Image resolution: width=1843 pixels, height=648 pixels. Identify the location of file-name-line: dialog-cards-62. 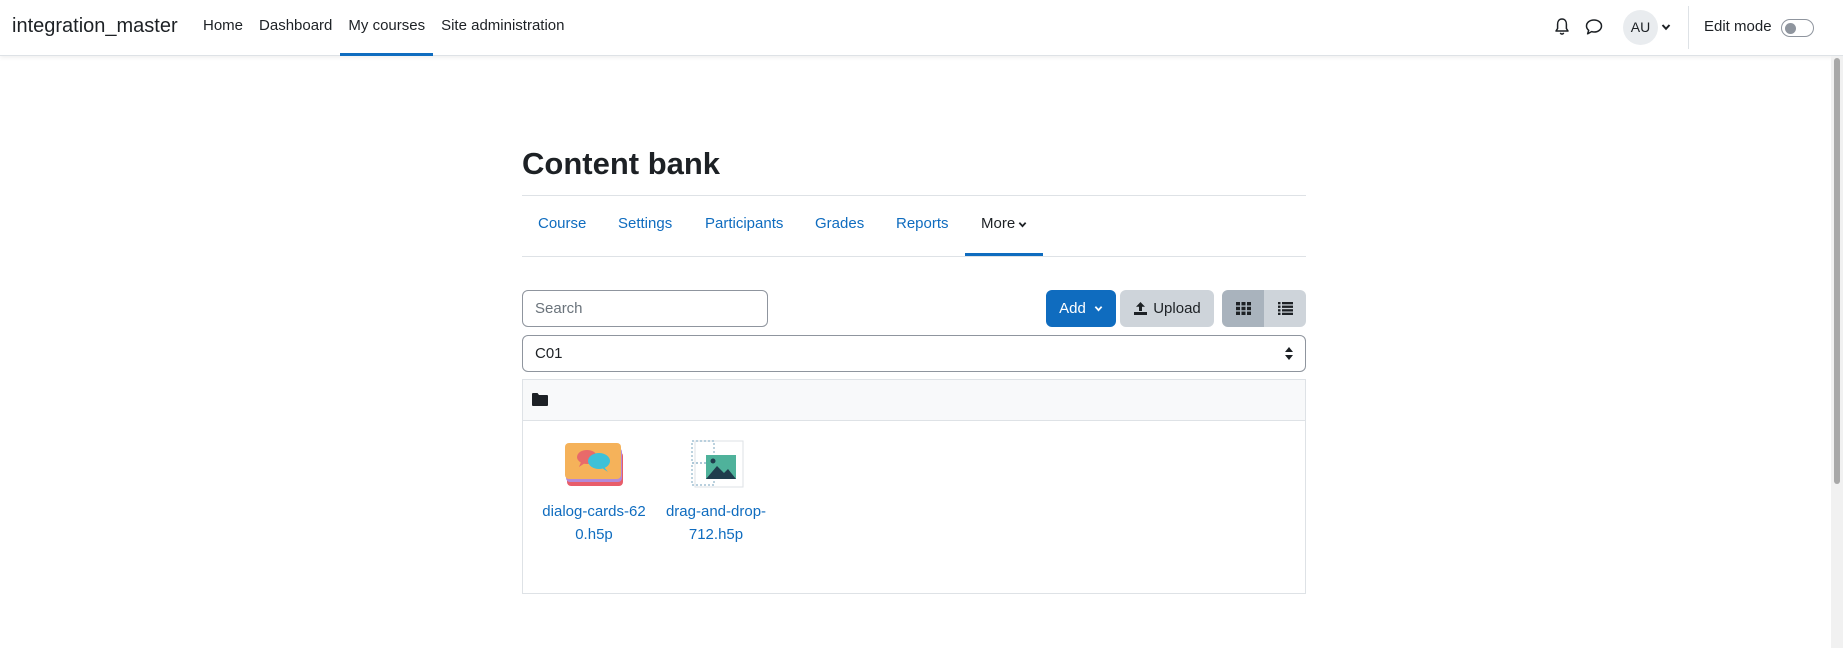
(594, 511).